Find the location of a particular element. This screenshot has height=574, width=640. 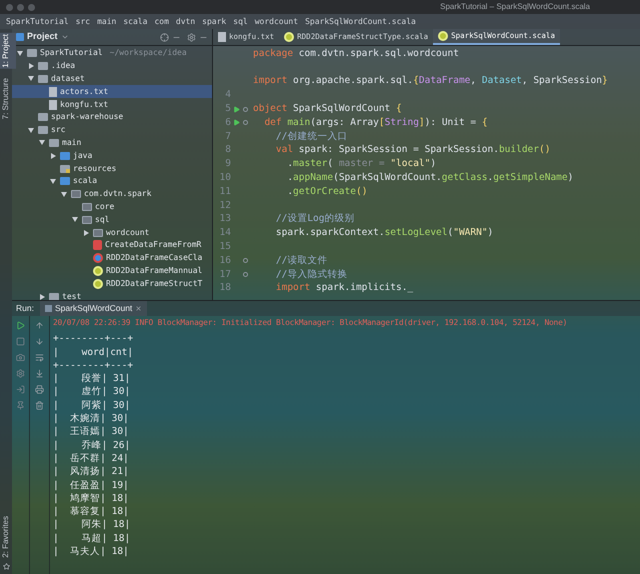

breadcrumb: src is located at coordinates (83, 22).